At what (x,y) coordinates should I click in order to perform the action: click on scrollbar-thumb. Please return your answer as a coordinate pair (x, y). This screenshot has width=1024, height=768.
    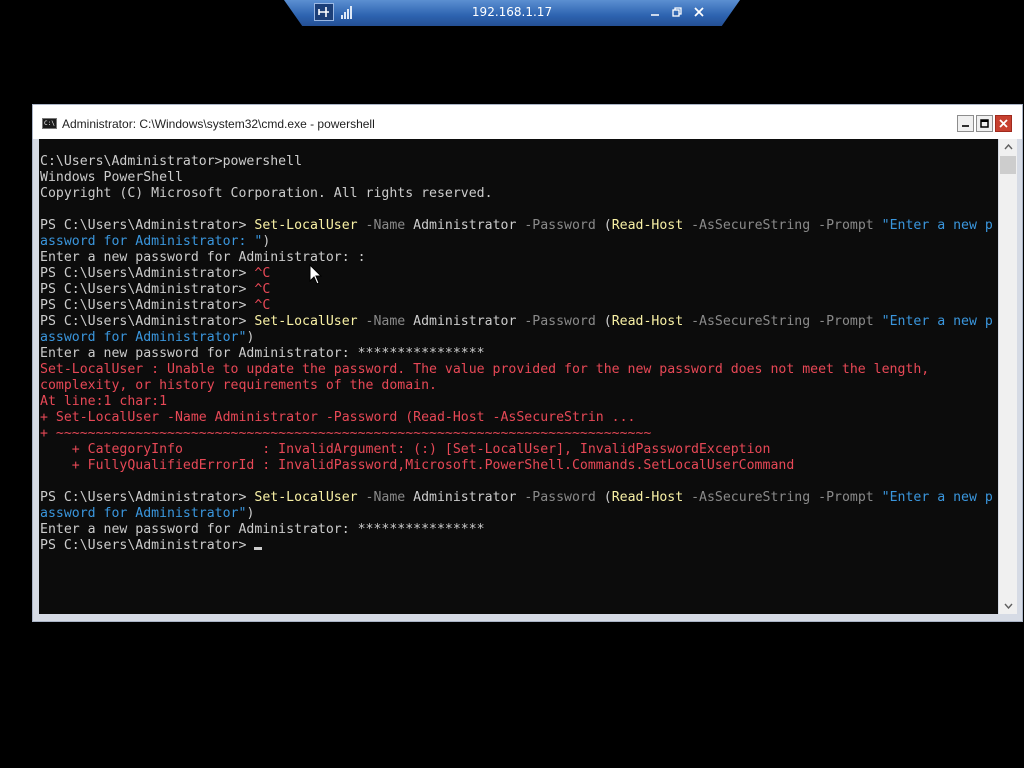
    Looking at the image, I should click on (1008, 165).